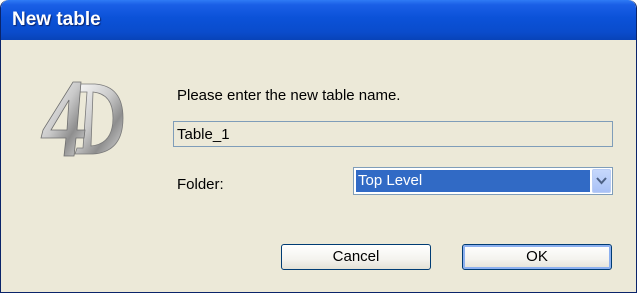  I want to click on cancel-button: Cancel, so click(356, 257).